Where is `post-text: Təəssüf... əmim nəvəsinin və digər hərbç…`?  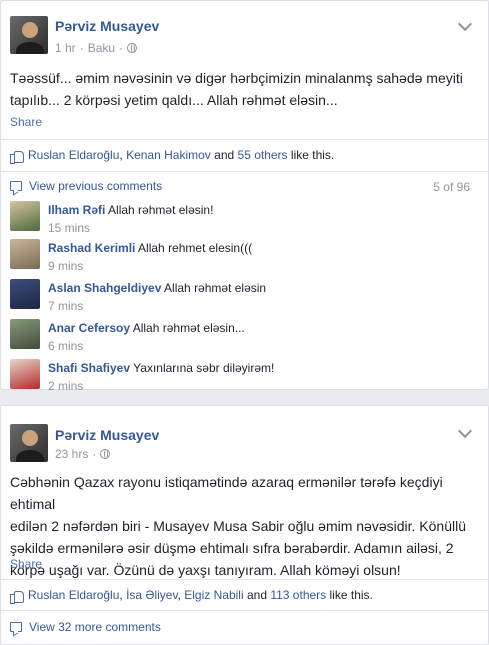 post-text: Təəssüf... əmim nəvəsinin və digər hərbç… is located at coordinates (236, 89).